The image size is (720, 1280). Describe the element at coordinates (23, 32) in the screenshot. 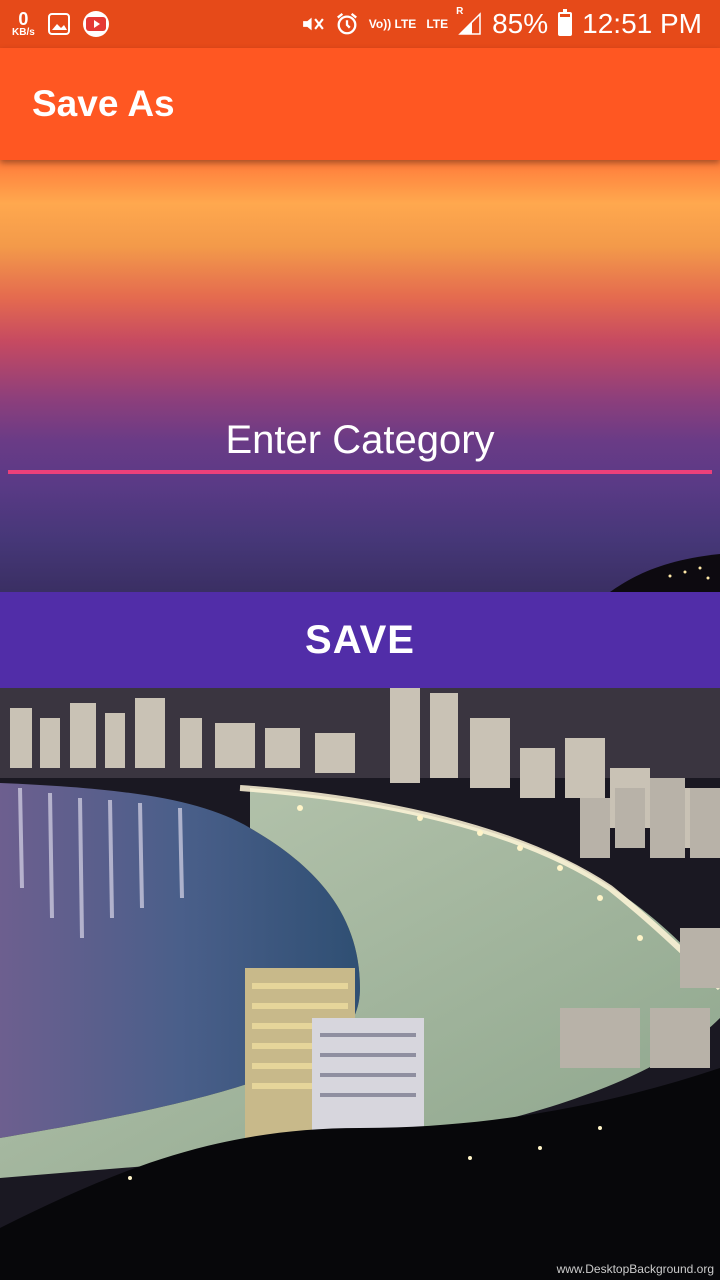

I see `net-speed-unit: KB/s` at that location.